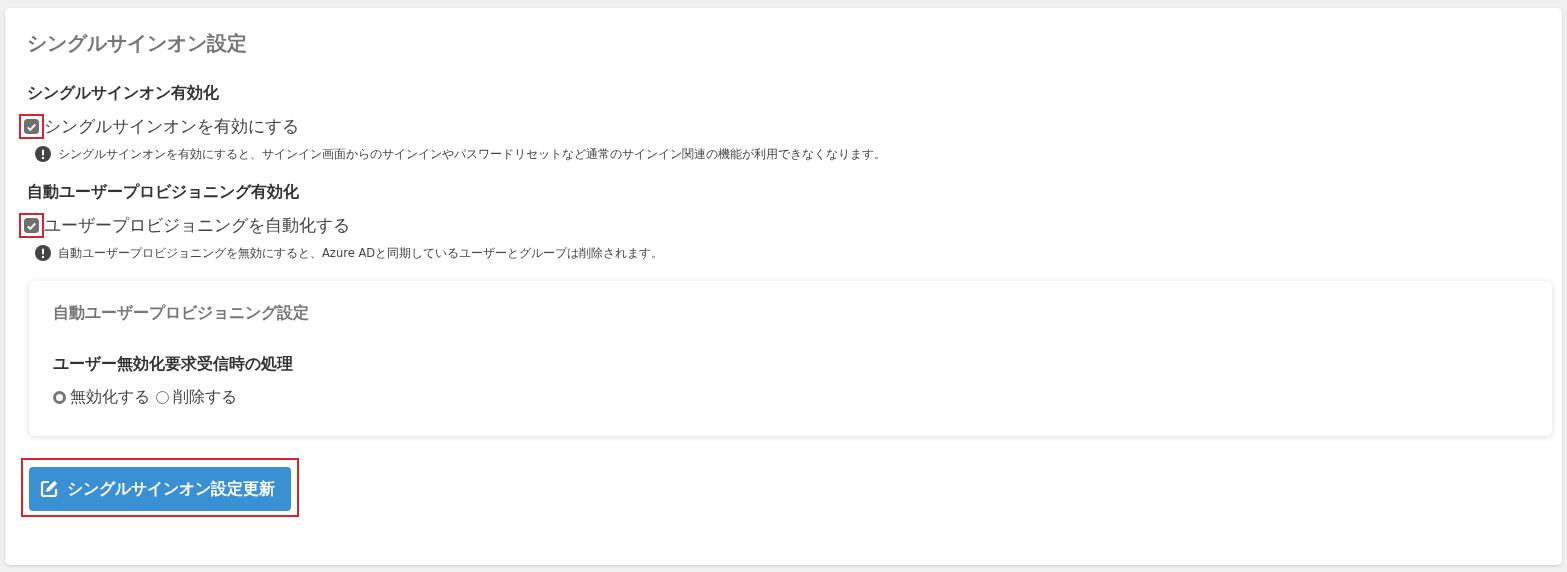 The height and width of the screenshot is (572, 1567). Describe the element at coordinates (197, 225) in the screenshot. I see `checkbox-label: ユーザープロビジョニングを自動化する` at that location.